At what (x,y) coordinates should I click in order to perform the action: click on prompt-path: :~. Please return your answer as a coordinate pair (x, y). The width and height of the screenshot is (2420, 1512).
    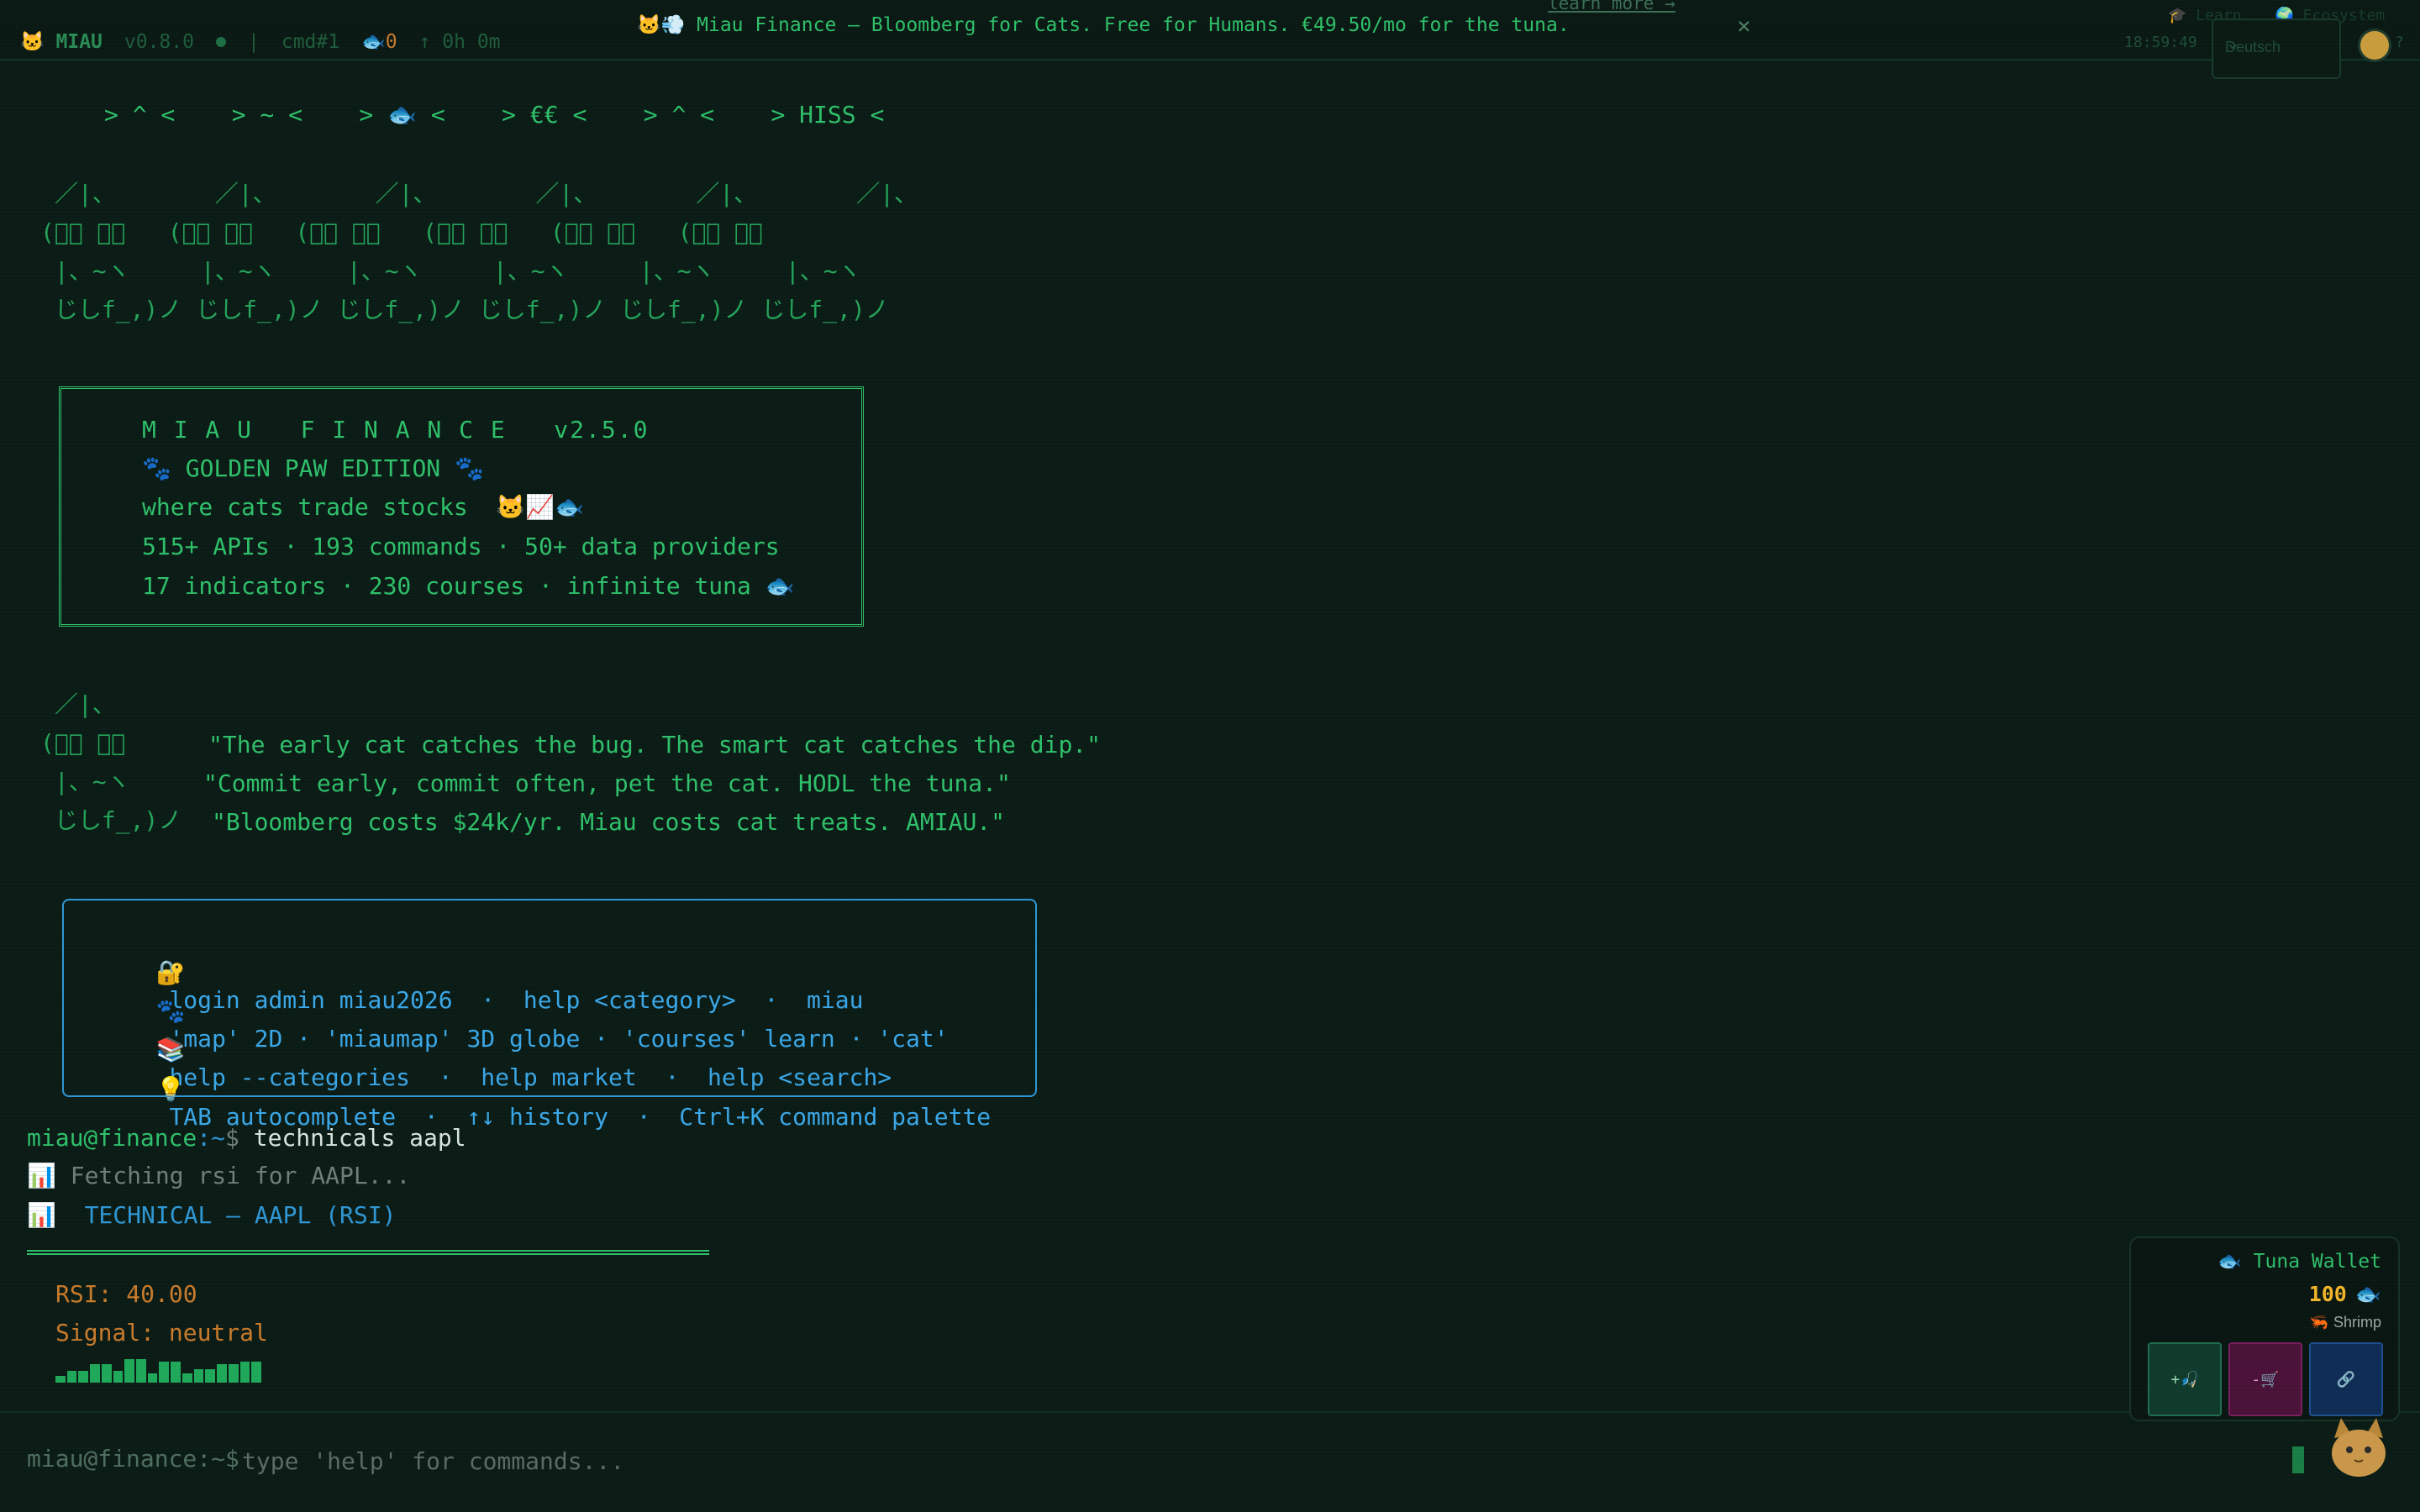
    Looking at the image, I should click on (211, 1138).